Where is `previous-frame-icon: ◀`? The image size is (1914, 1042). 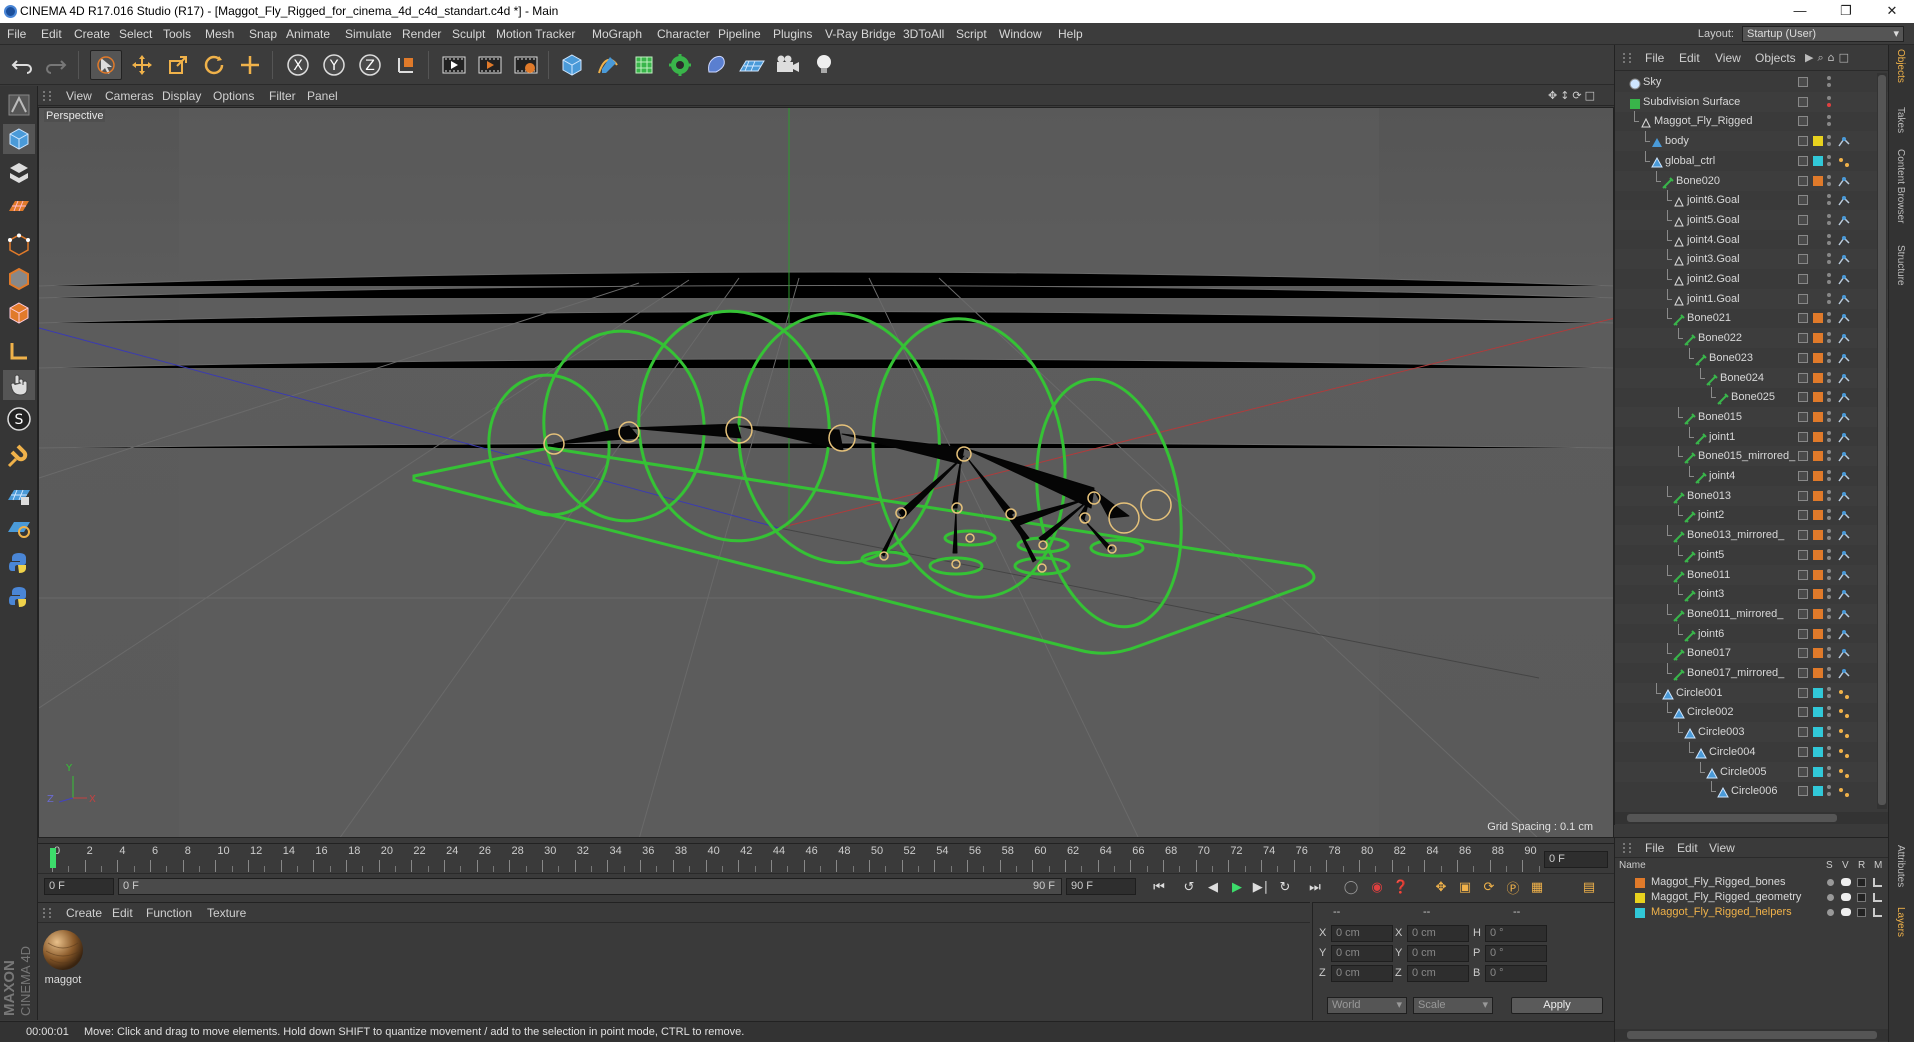
previous-frame-icon: ◀ is located at coordinates (1213, 887).